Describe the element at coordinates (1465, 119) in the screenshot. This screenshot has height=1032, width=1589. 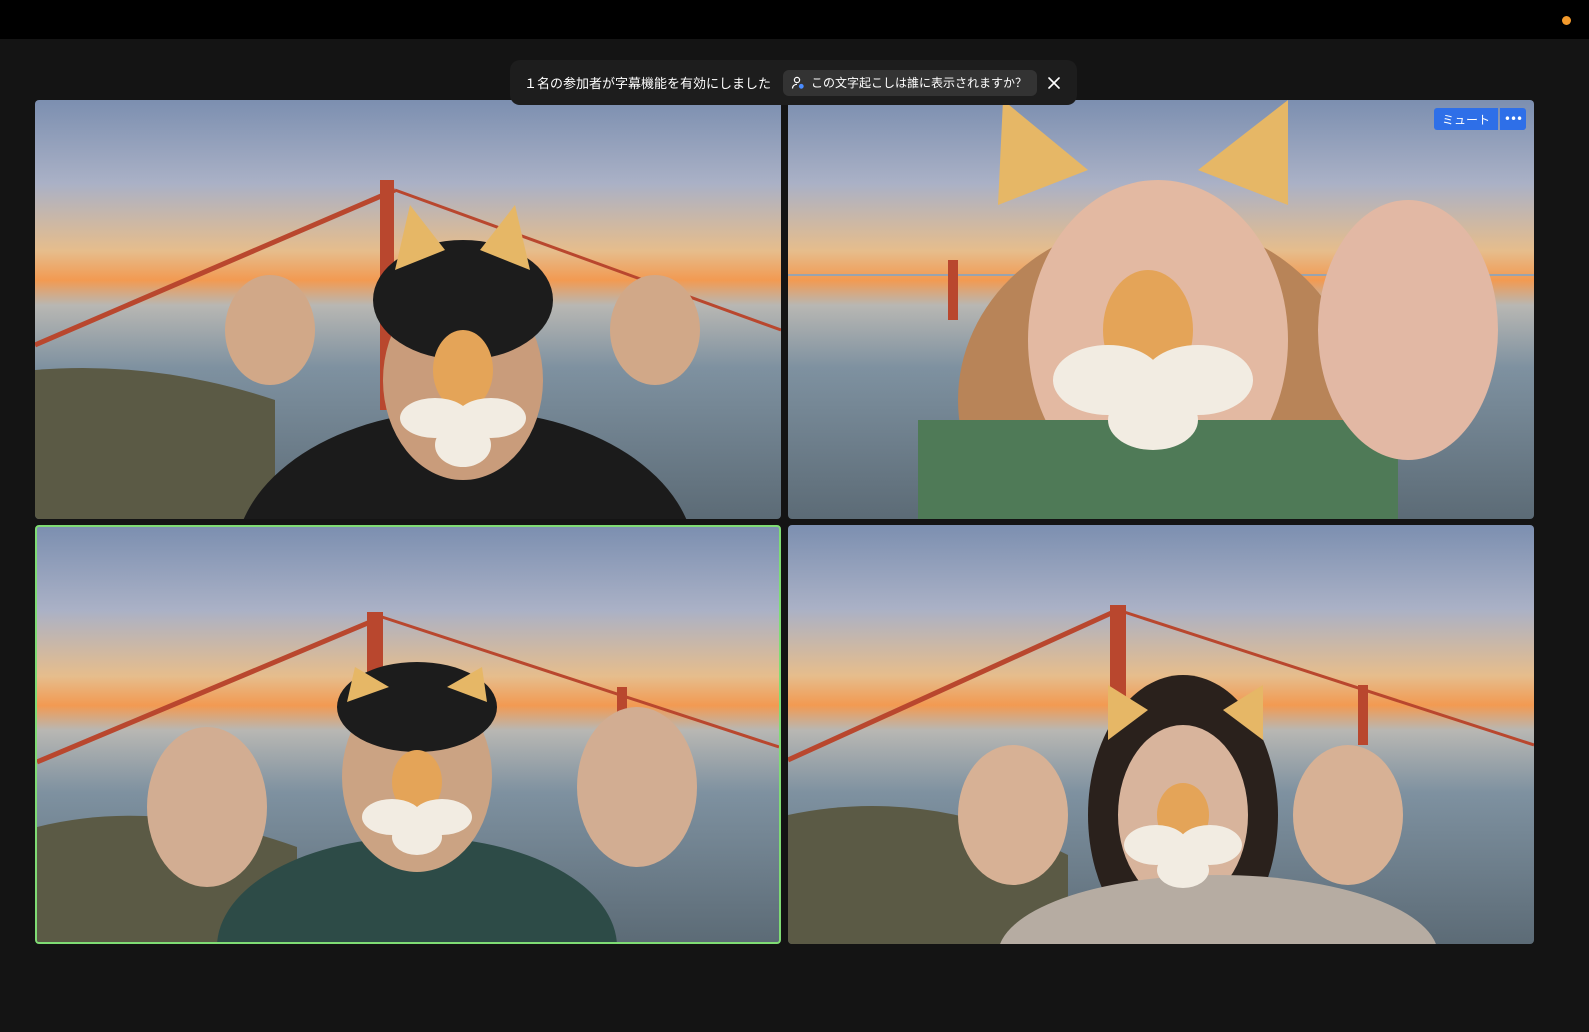
I see `mute-button: ミュート` at that location.